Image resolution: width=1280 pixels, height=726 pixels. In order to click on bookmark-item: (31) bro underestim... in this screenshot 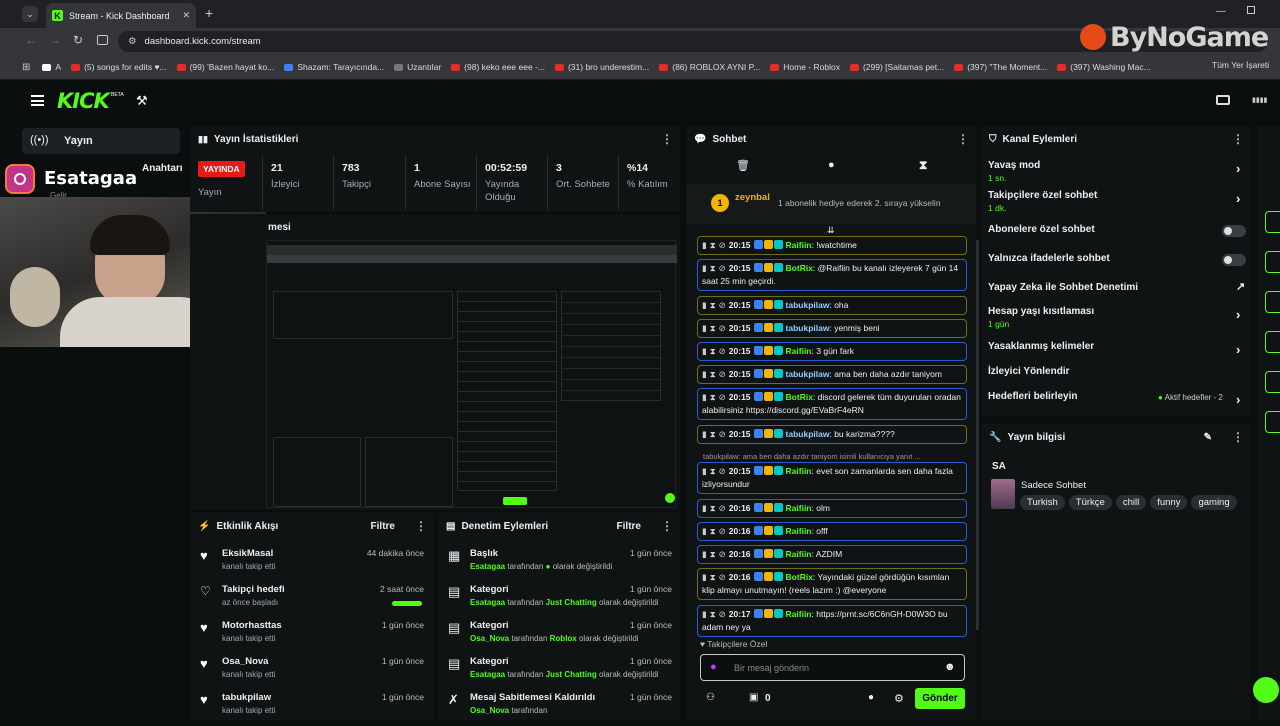, I will do `click(601, 67)`.